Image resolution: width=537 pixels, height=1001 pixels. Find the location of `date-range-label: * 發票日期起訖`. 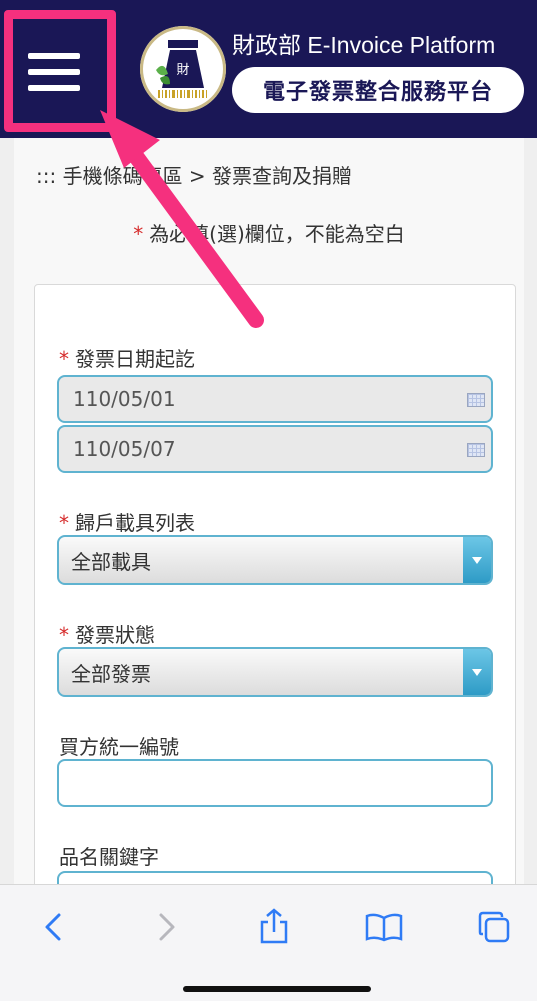

date-range-label: * 發票日期起訖 is located at coordinates (127, 359).